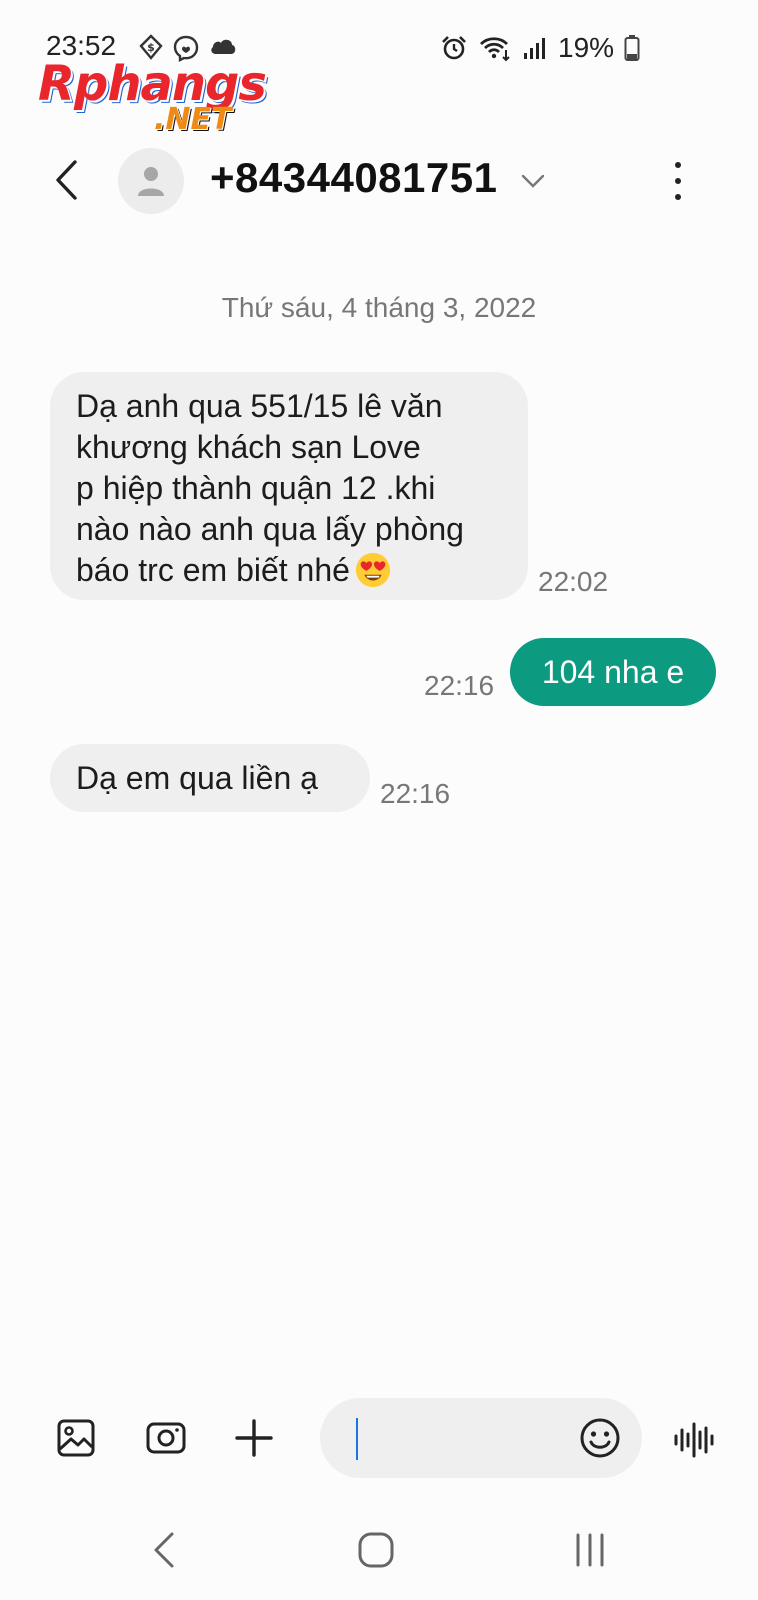  Describe the element at coordinates (357, 1439) in the screenshot. I see `text-caret` at that location.